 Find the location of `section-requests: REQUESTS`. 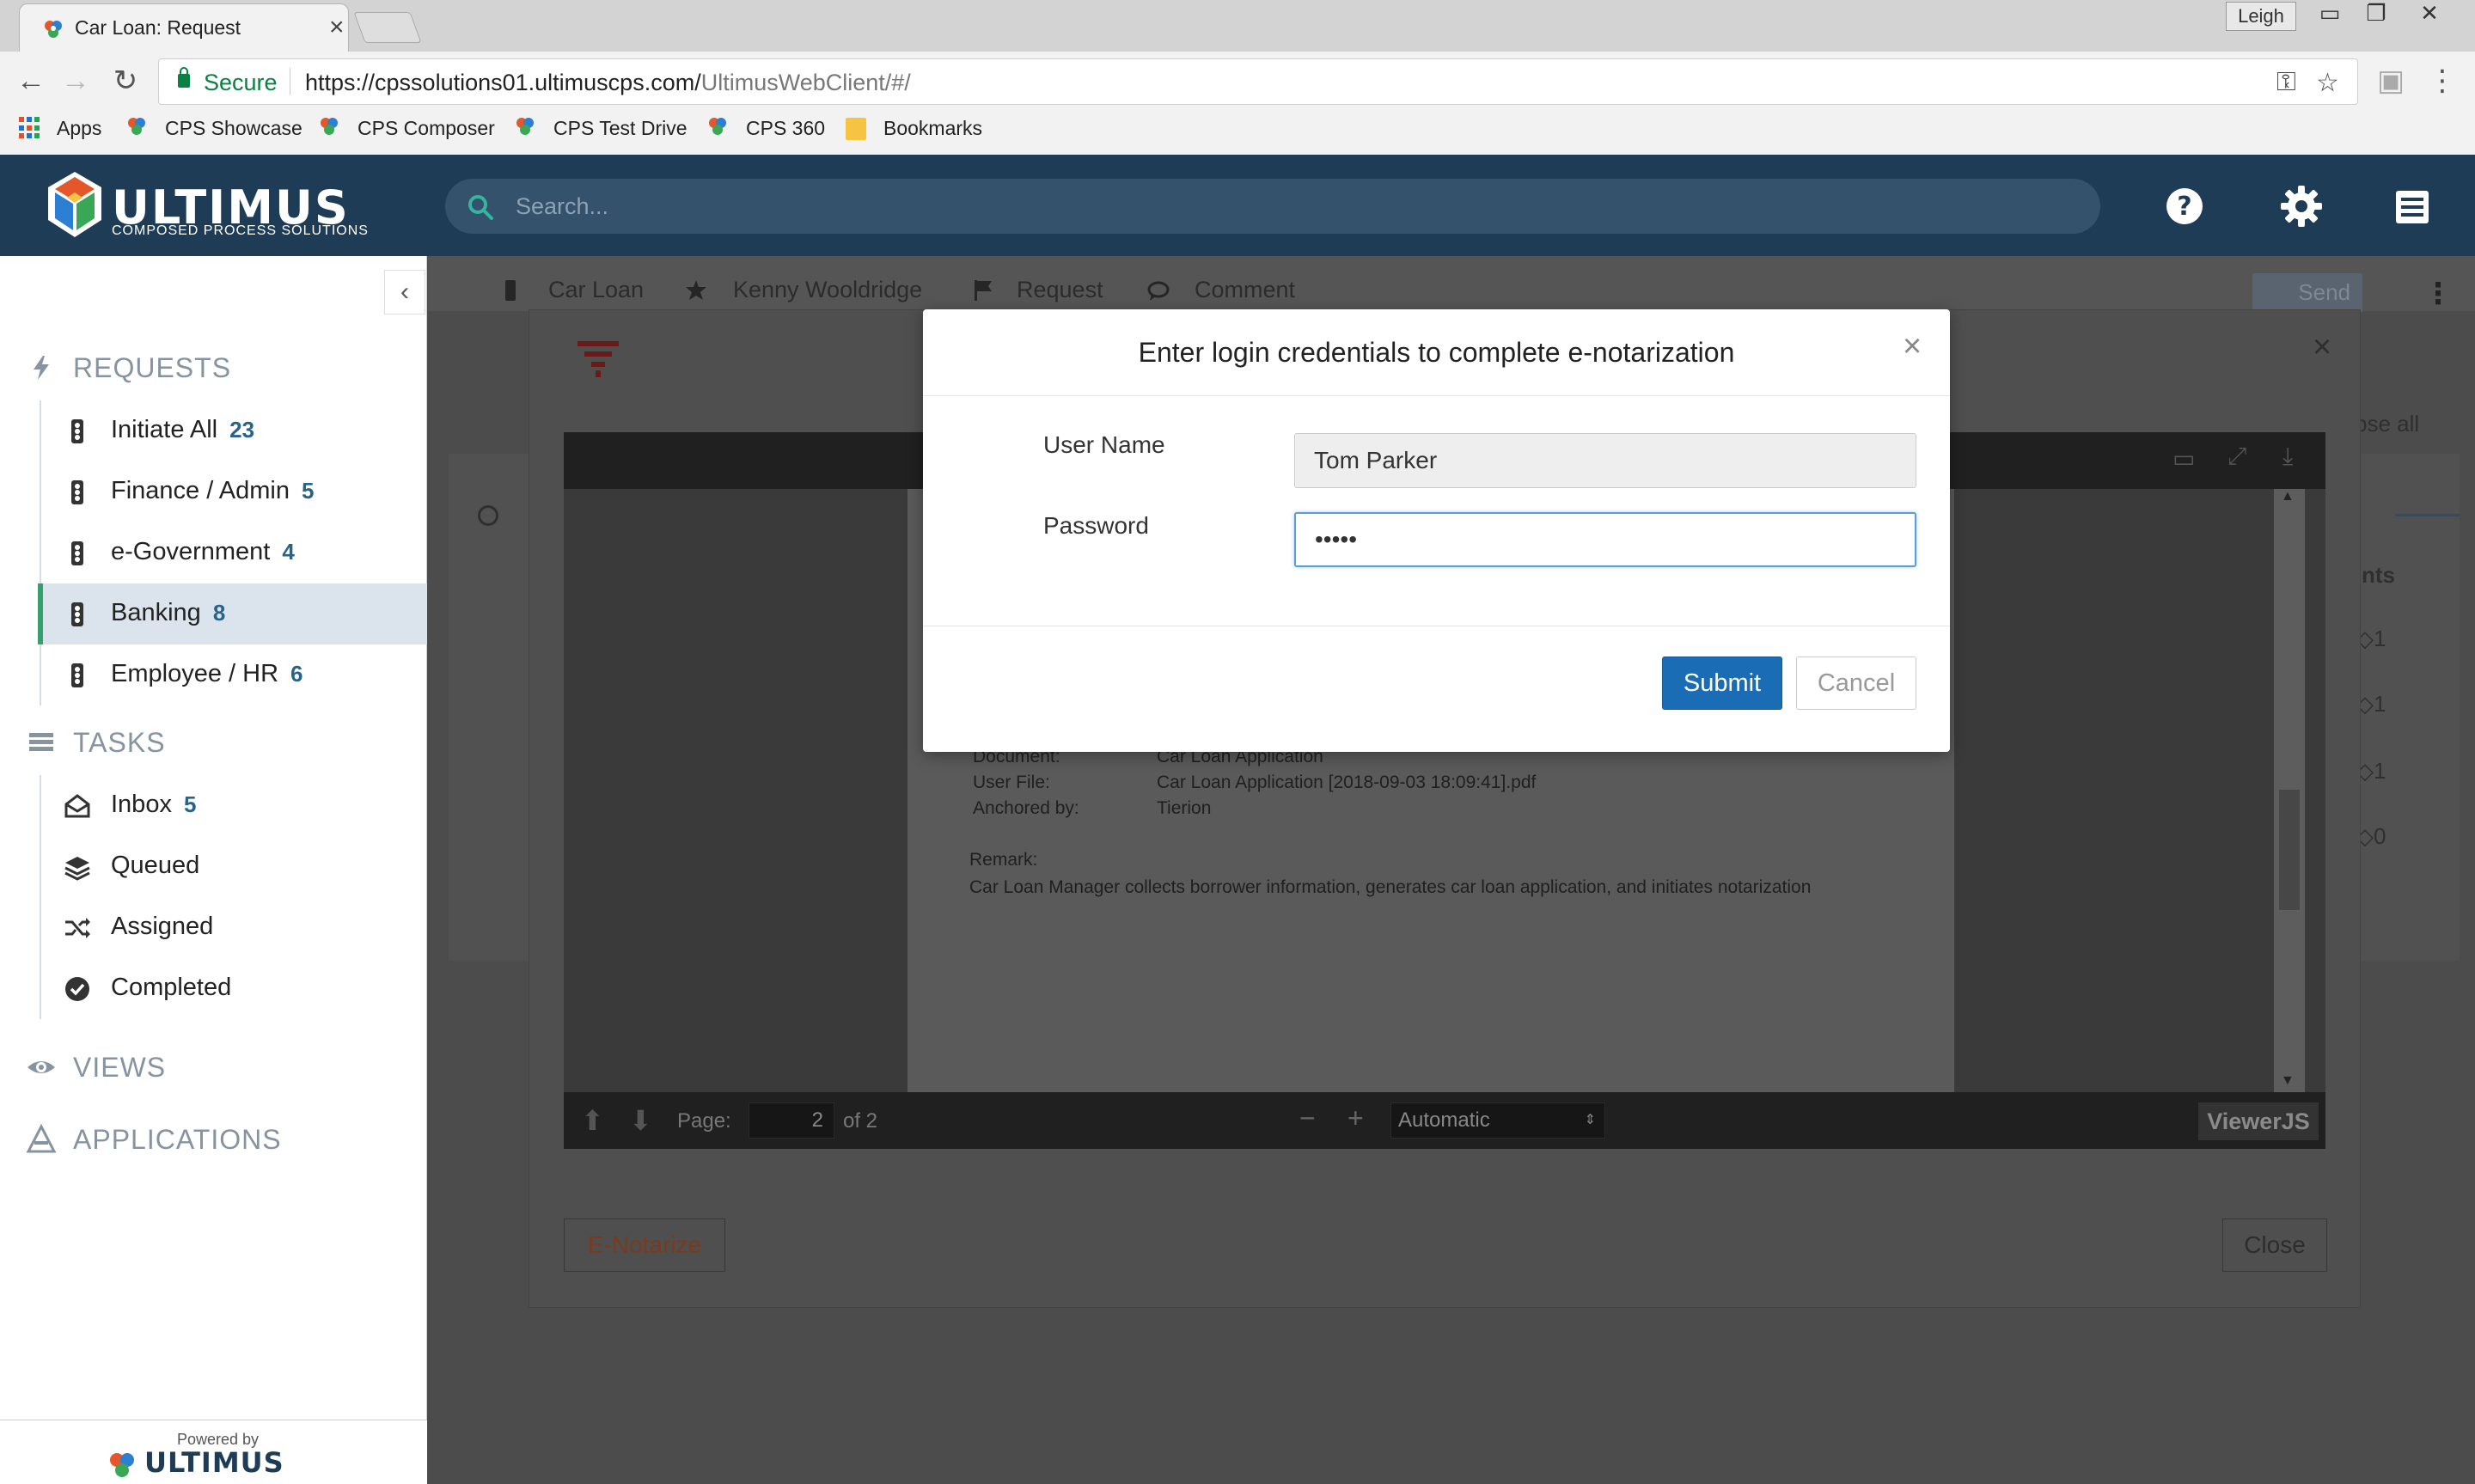

section-requests: REQUESTS is located at coordinates (213, 366).